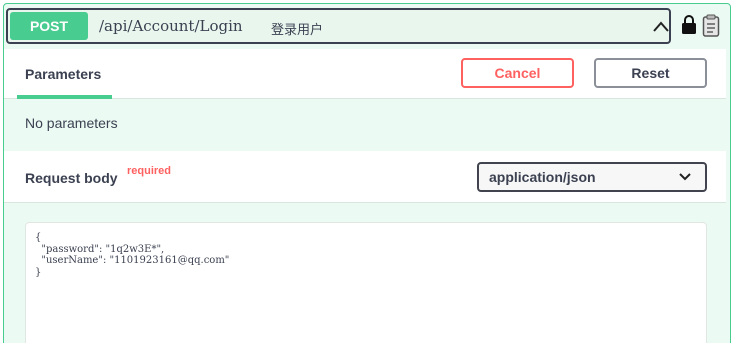 This screenshot has height=343, width=737. Describe the element at coordinates (711, 26) in the screenshot. I see `clipboard-icon` at that location.